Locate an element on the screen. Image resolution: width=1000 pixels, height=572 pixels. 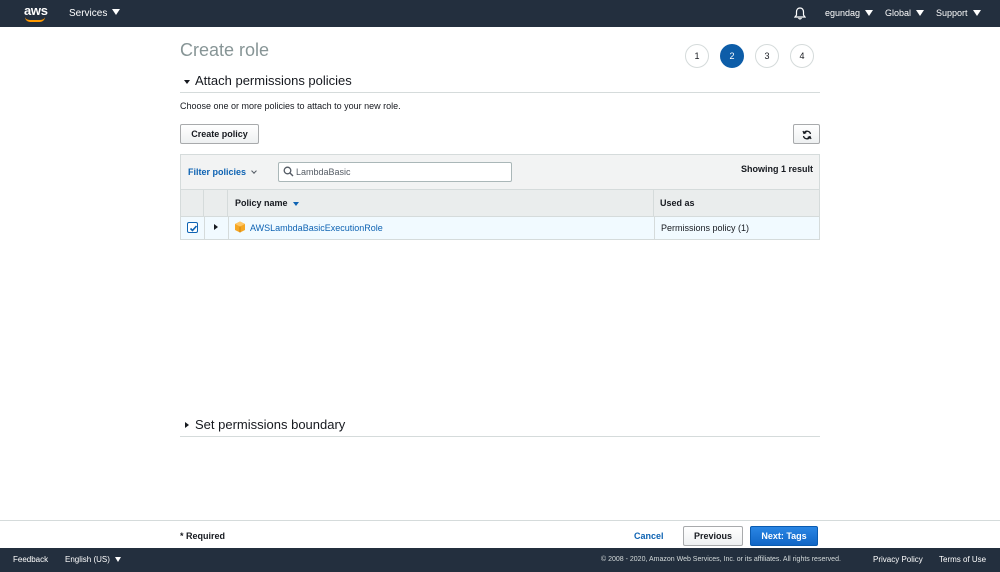
aws-logo-text: aws is located at coordinates (36, 10).